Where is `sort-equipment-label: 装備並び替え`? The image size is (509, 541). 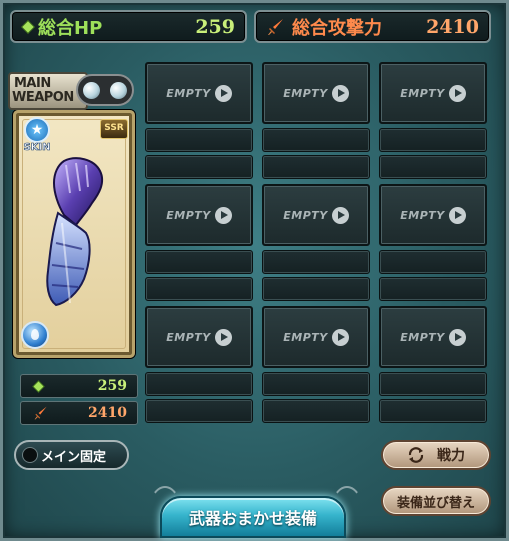
sort-equipment-label: 装備並び替え is located at coordinates (435, 503).